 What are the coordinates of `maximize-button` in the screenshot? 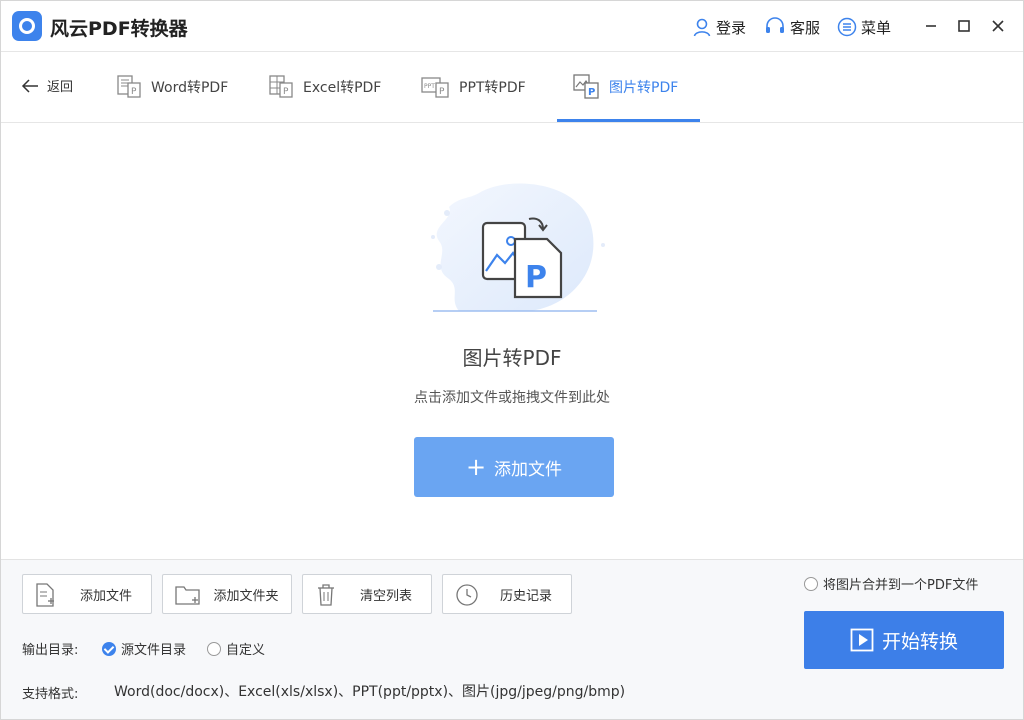 It's located at (964, 26).